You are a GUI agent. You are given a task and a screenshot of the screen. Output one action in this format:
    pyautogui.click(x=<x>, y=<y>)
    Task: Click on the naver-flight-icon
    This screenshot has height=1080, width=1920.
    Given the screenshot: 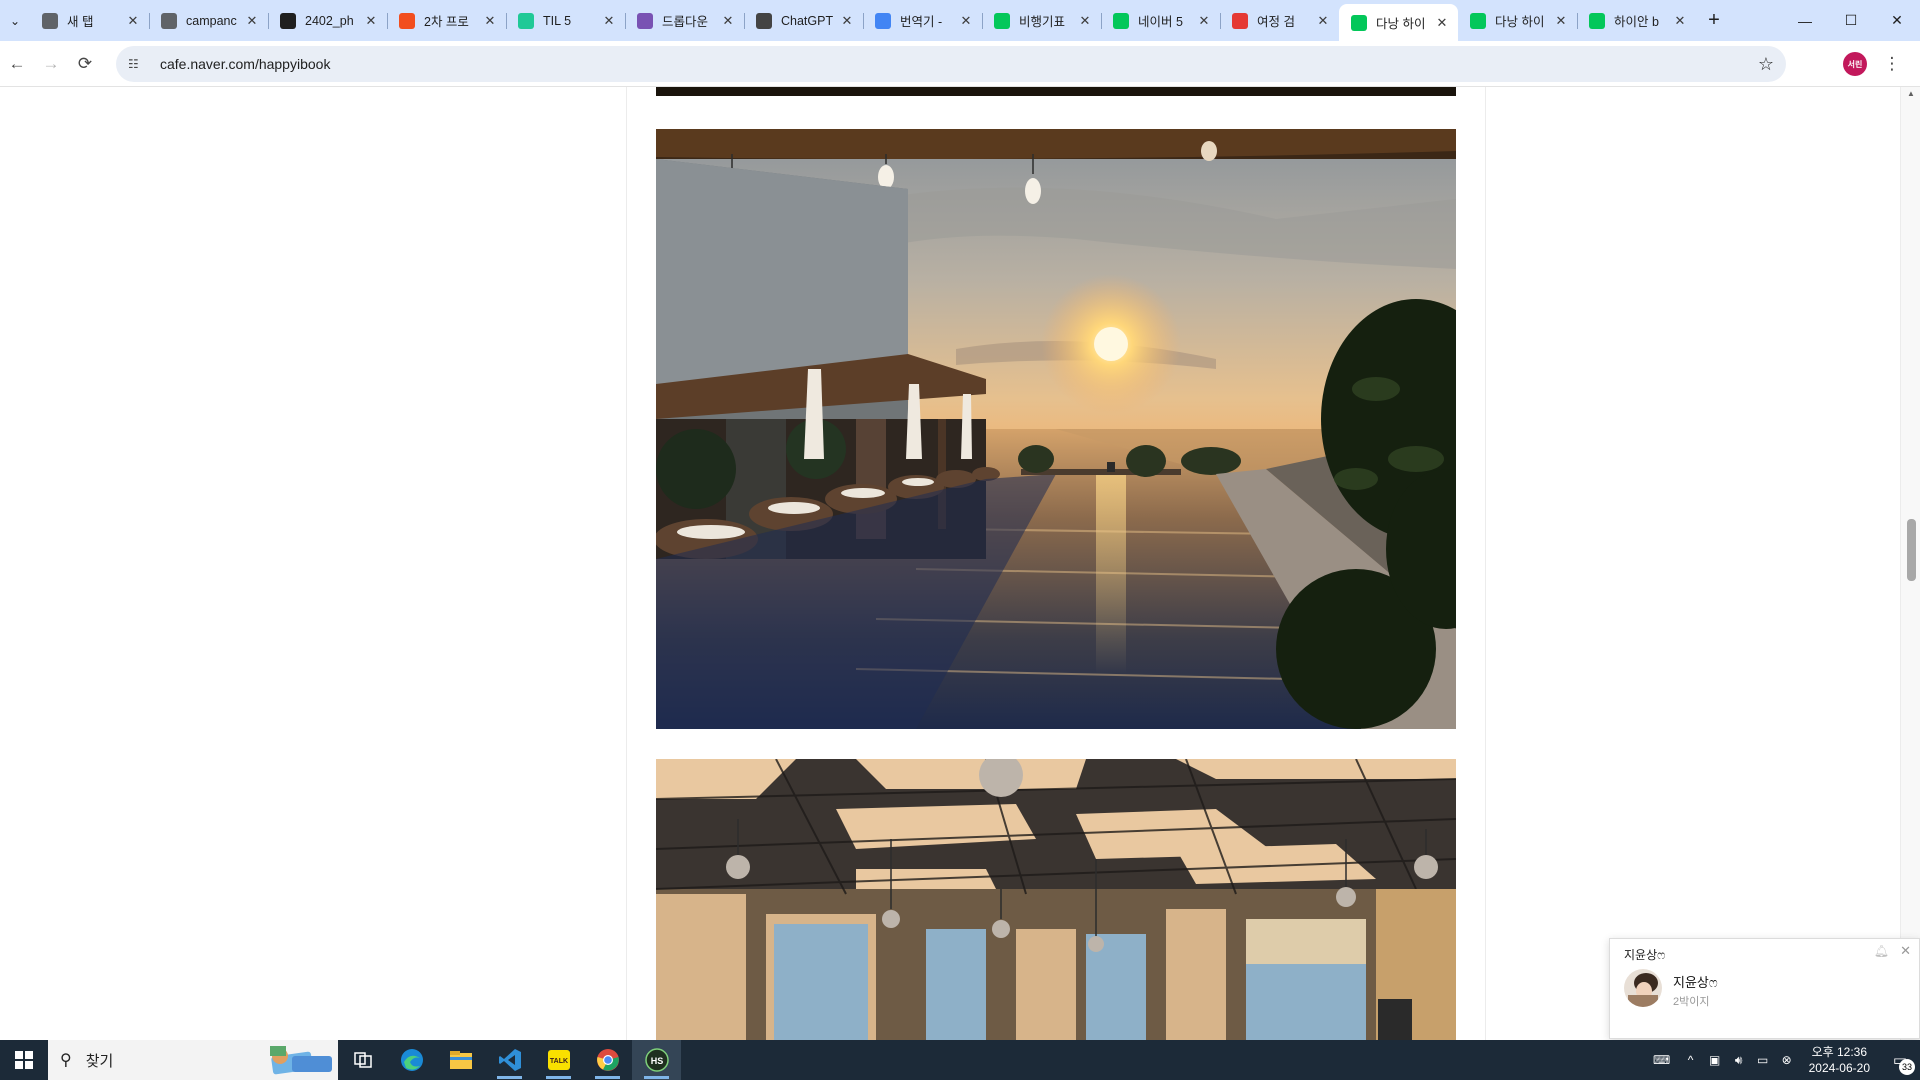 What is the action you would take?
    pyautogui.click(x=1121, y=20)
    